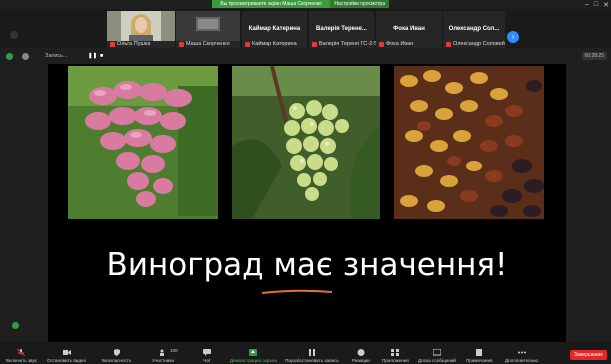 This screenshot has width=611, height=364. Describe the element at coordinates (66, 356) in the screenshot. I see `stop-video-button: Остановить видео` at that location.